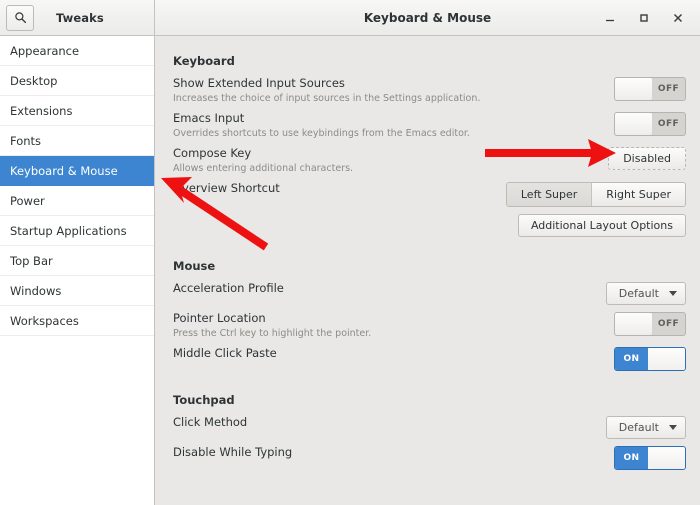 Image resolution: width=700 pixels, height=505 pixels. What do you see at coordinates (27, 200) in the screenshot?
I see `sidebar-item-label: Power` at bounding box center [27, 200].